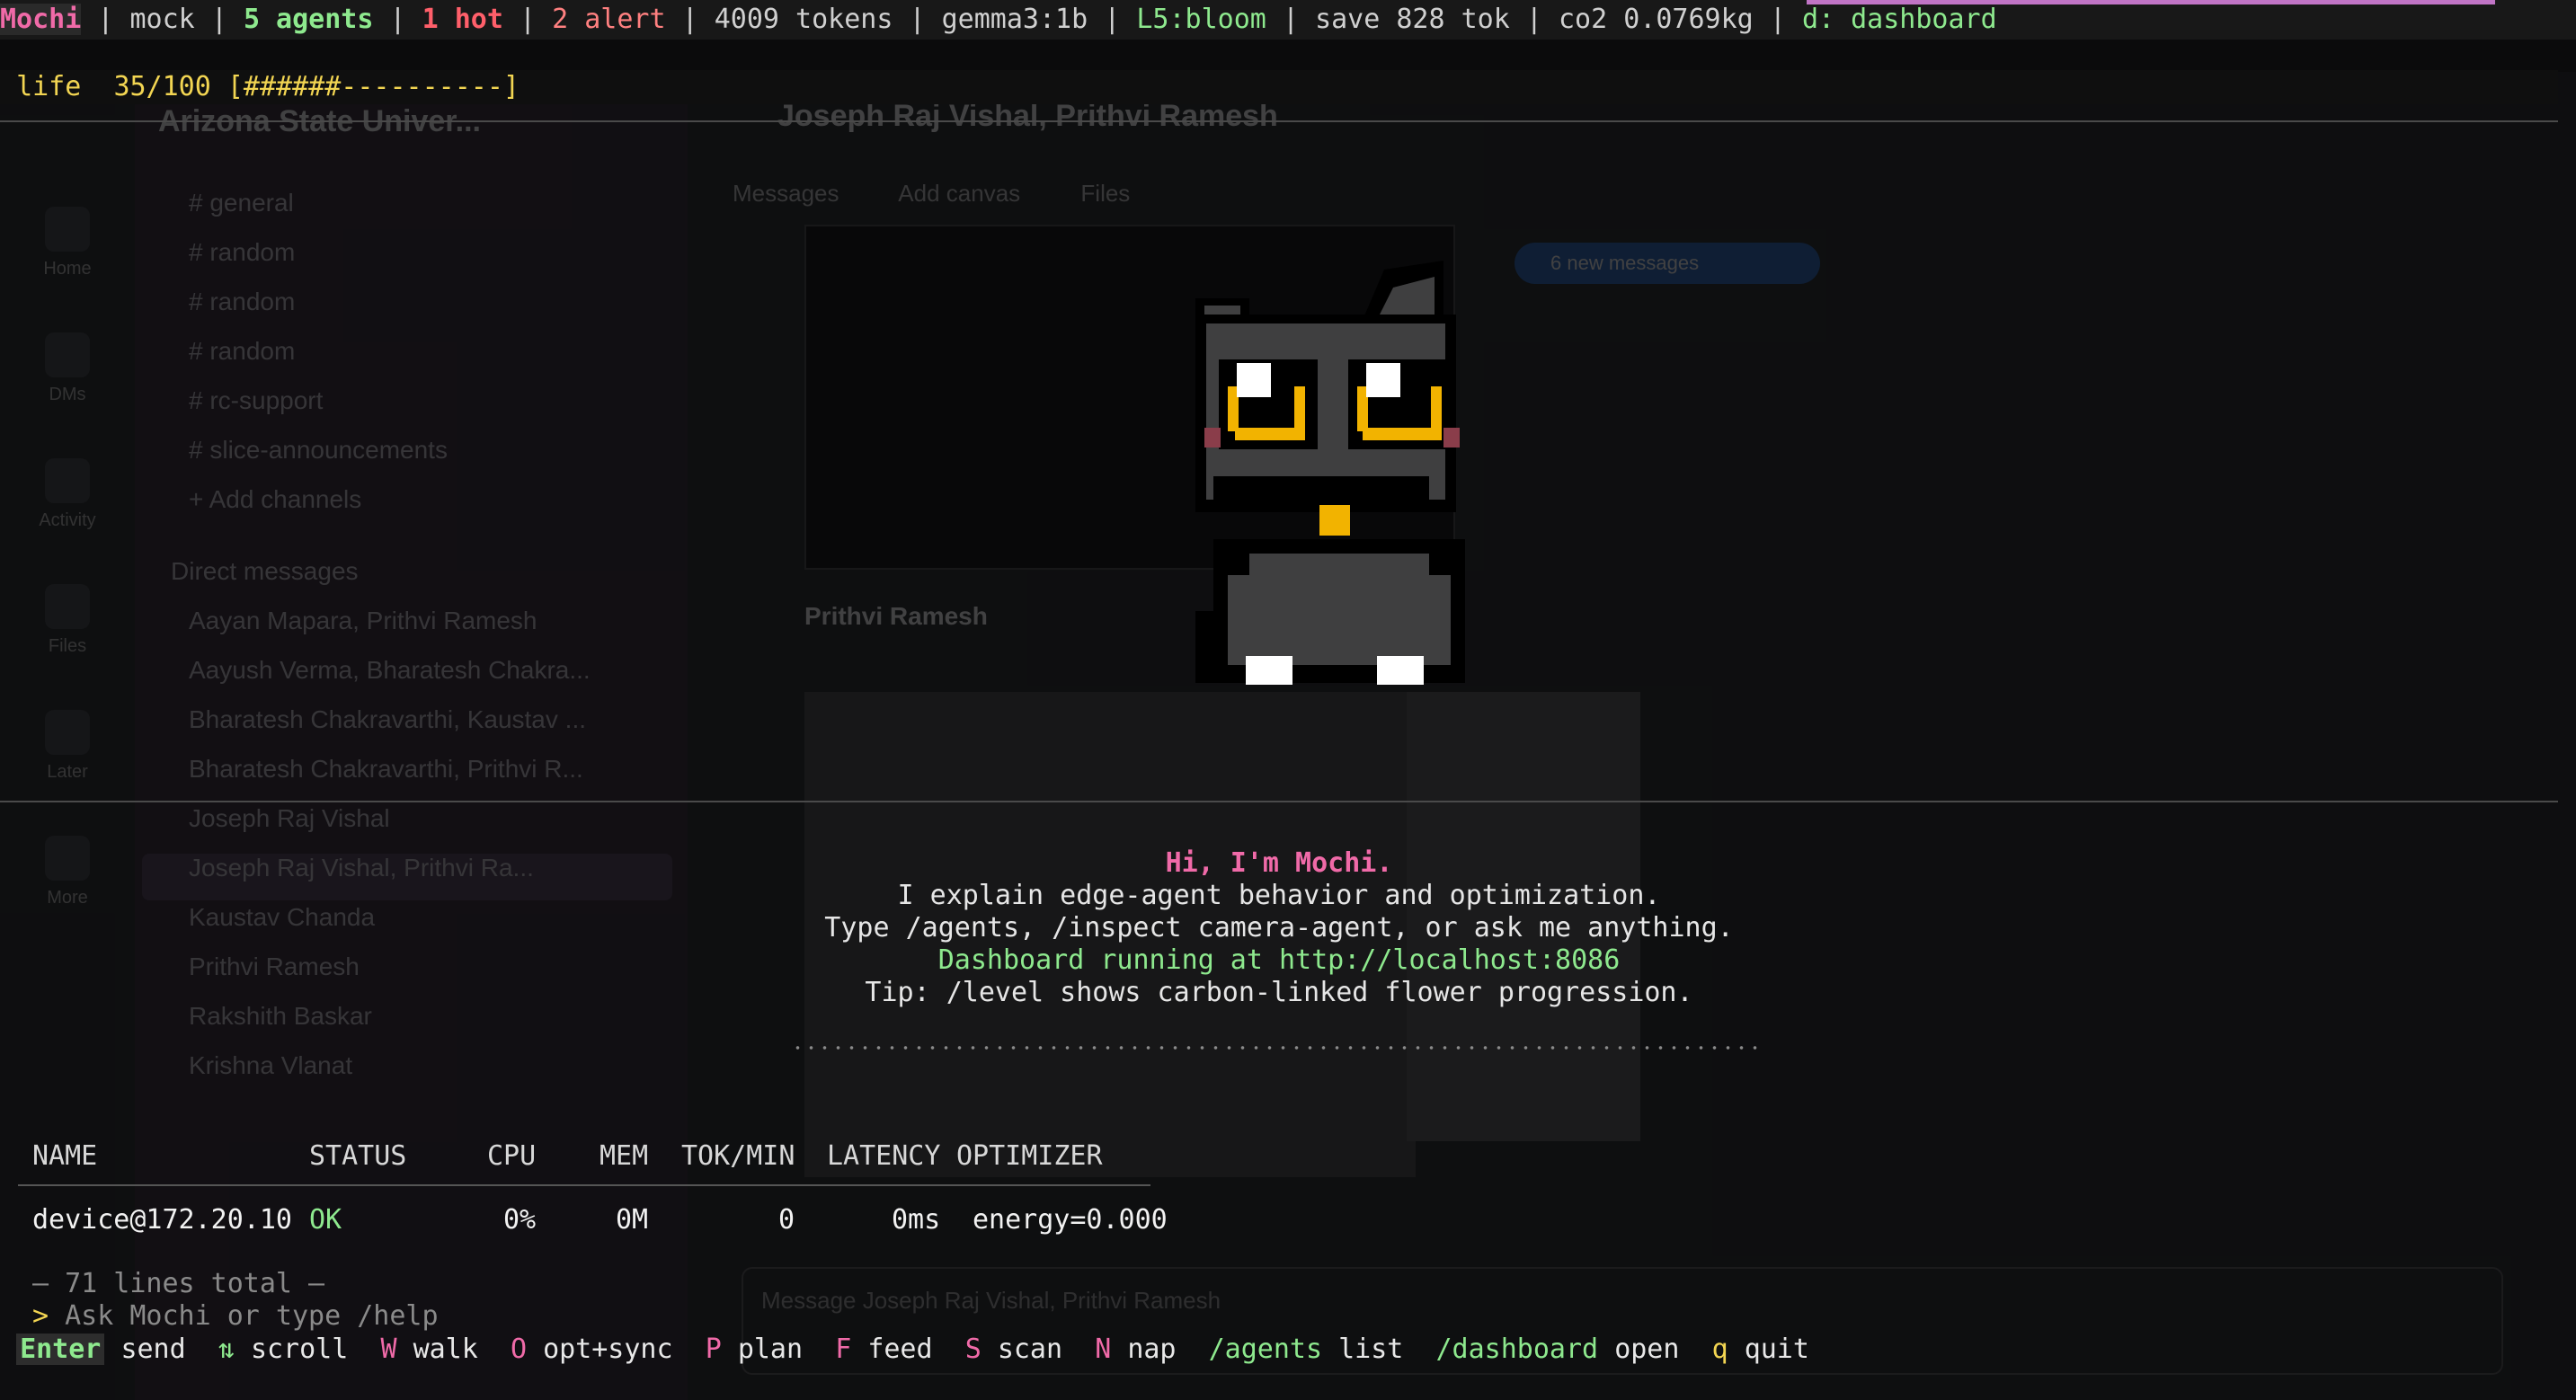 This screenshot has height=1400, width=2576. What do you see at coordinates (373, 86) in the screenshot?
I see `life-progress-bar: [######----------]` at bounding box center [373, 86].